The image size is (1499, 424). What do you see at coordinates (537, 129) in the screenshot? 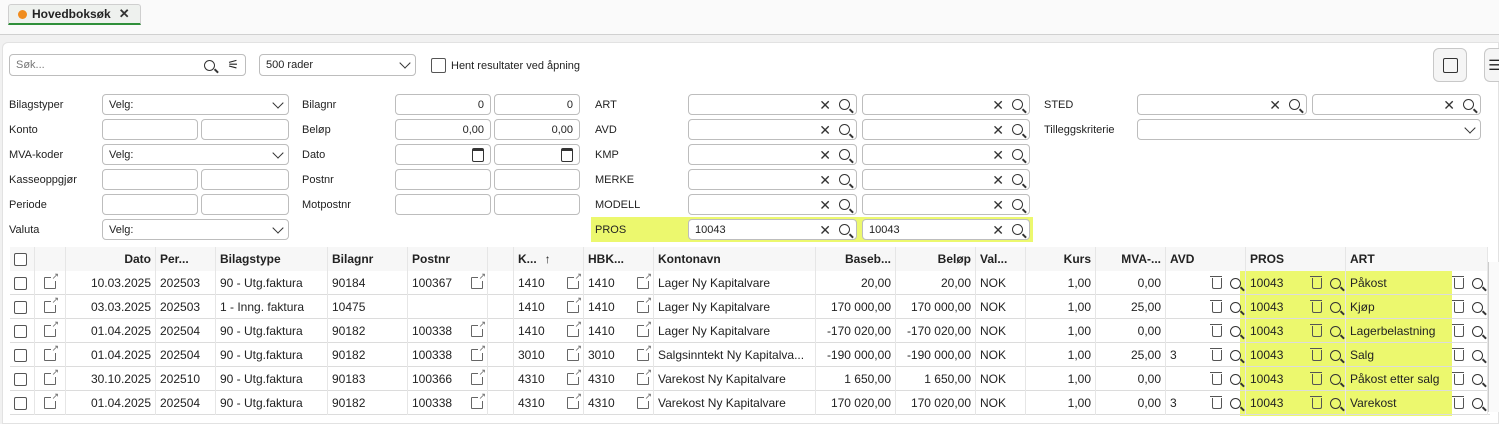
I see `belop-to-input: 0,00` at bounding box center [537, 129].